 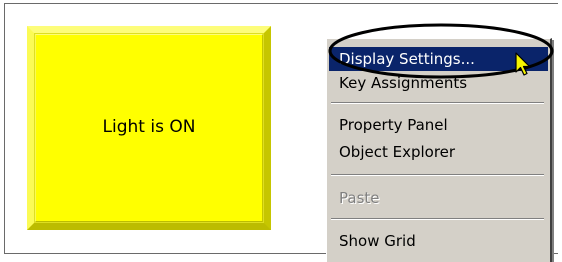 I want to click on menu-item-paste: Paste, so click(x=359, y=198).